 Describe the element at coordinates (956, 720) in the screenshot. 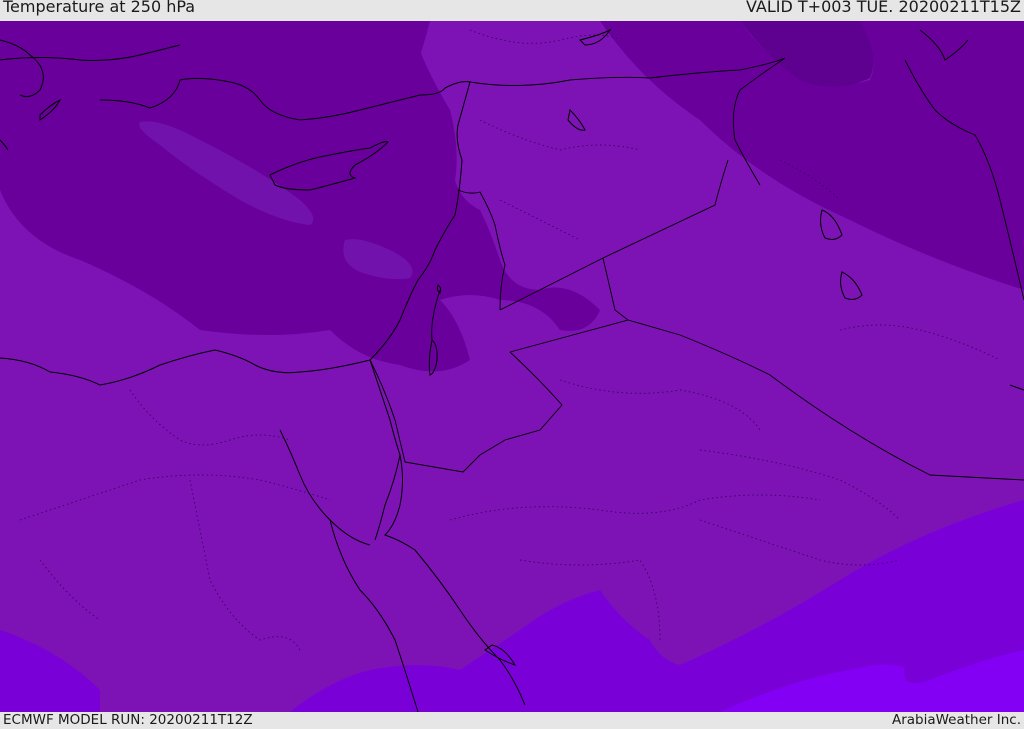

I see `credit-label: ArabiaWeather Inc.` at that location.